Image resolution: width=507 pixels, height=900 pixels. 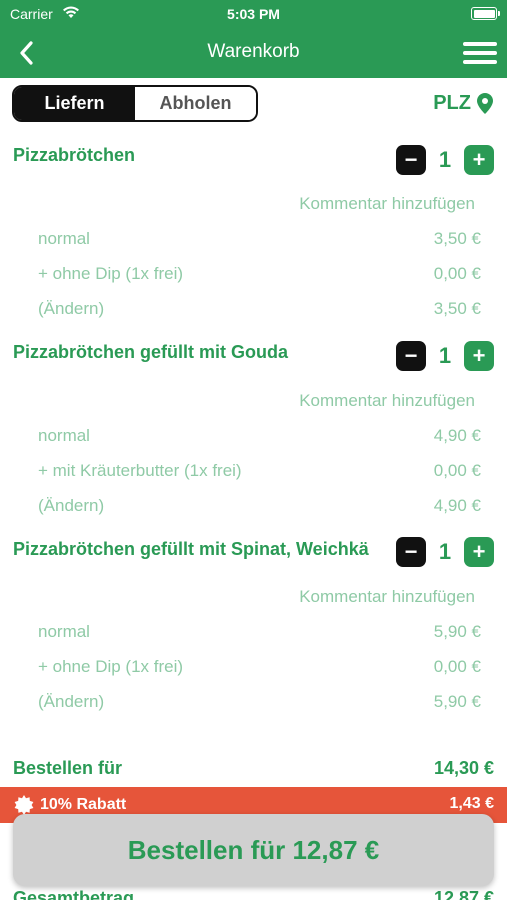 I want to click on cart-item-line: normal 4,90 €, so click(x=259, y=436).